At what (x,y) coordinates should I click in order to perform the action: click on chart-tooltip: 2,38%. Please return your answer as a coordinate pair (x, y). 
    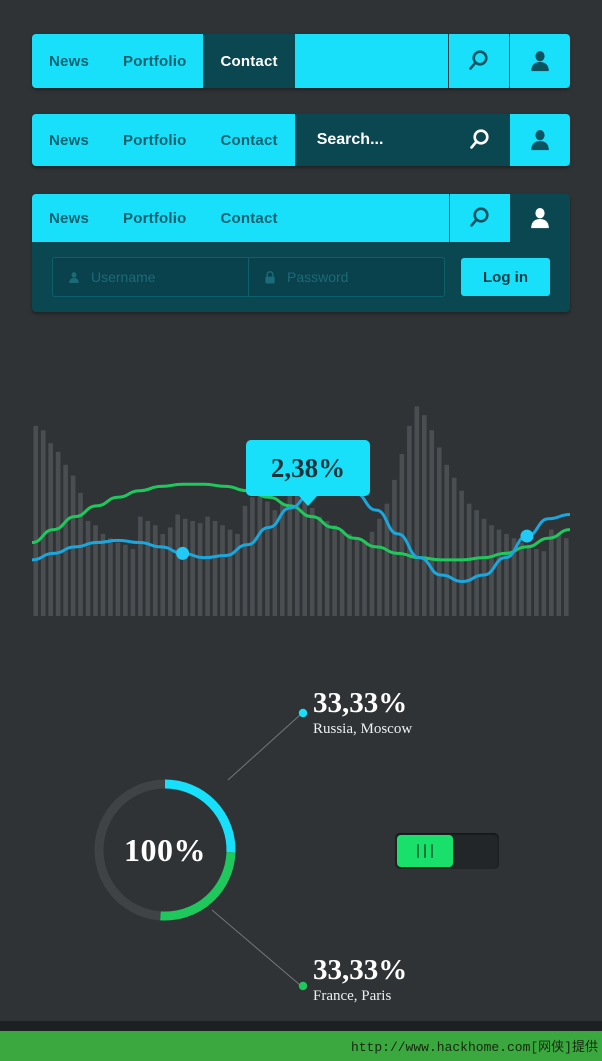
    Looking at the image, I should click on (308, 473).